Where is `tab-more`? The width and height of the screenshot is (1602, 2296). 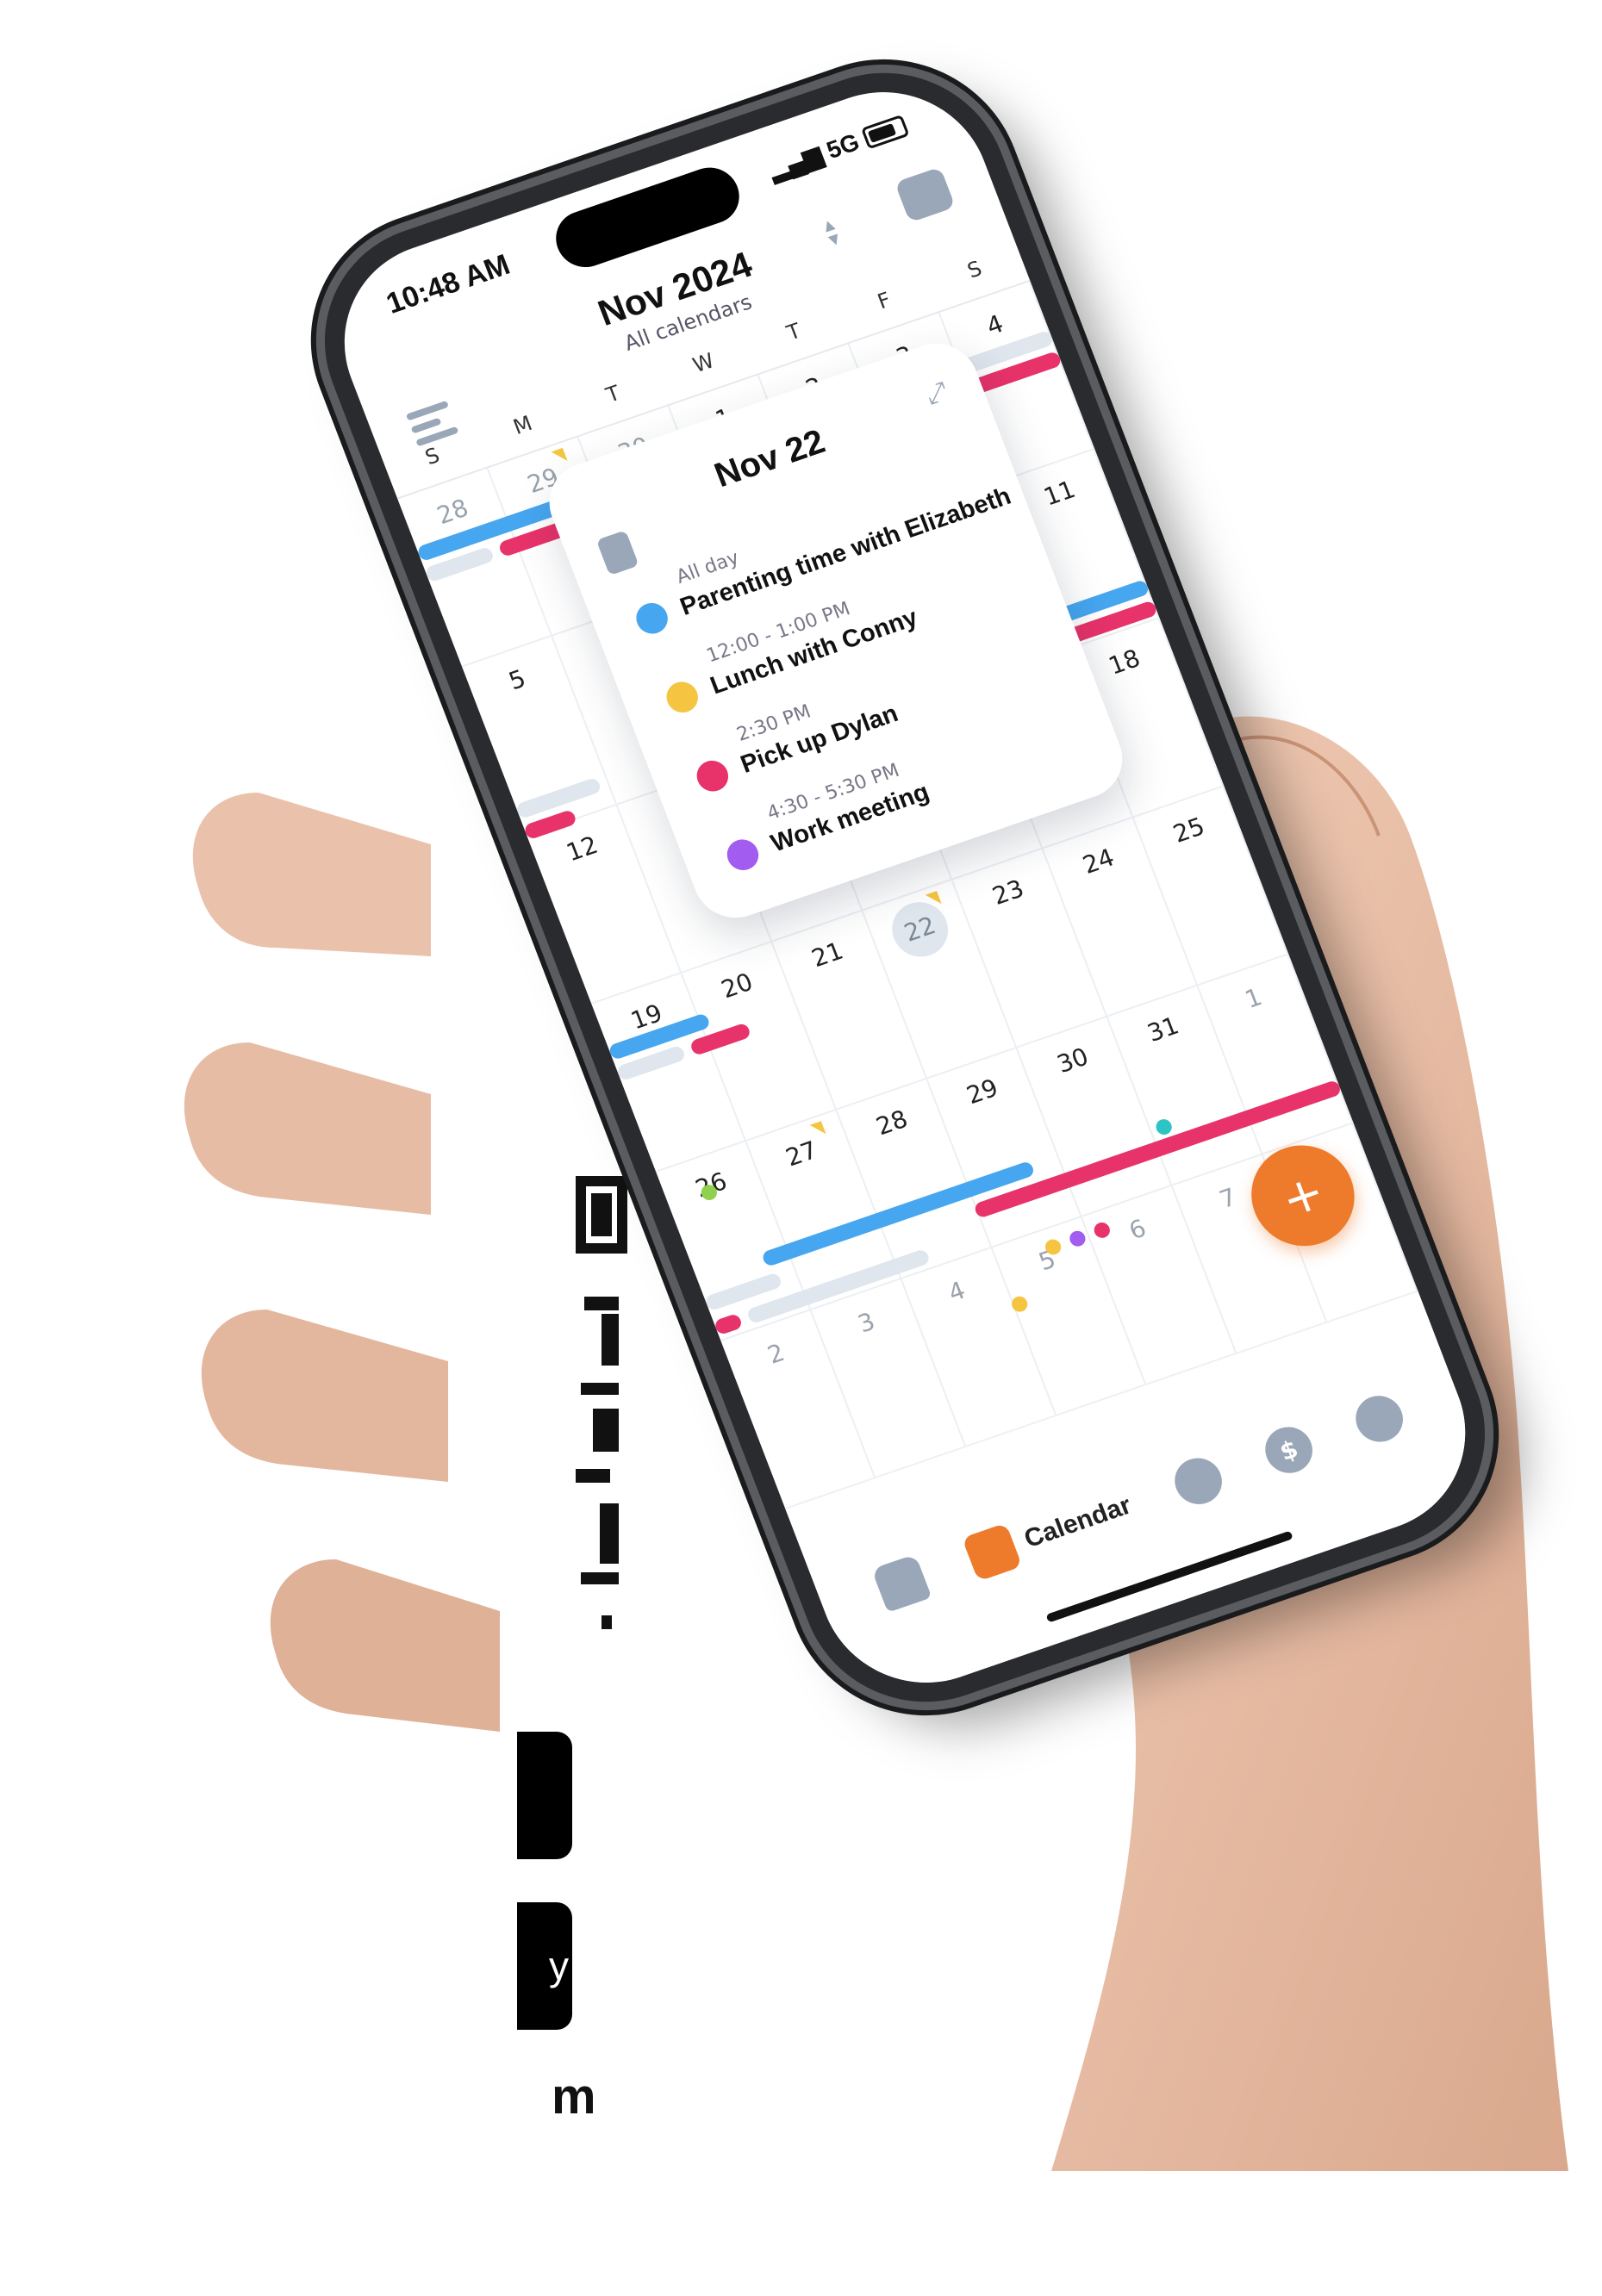 tab-more is located at coordinates (1379, 1419).